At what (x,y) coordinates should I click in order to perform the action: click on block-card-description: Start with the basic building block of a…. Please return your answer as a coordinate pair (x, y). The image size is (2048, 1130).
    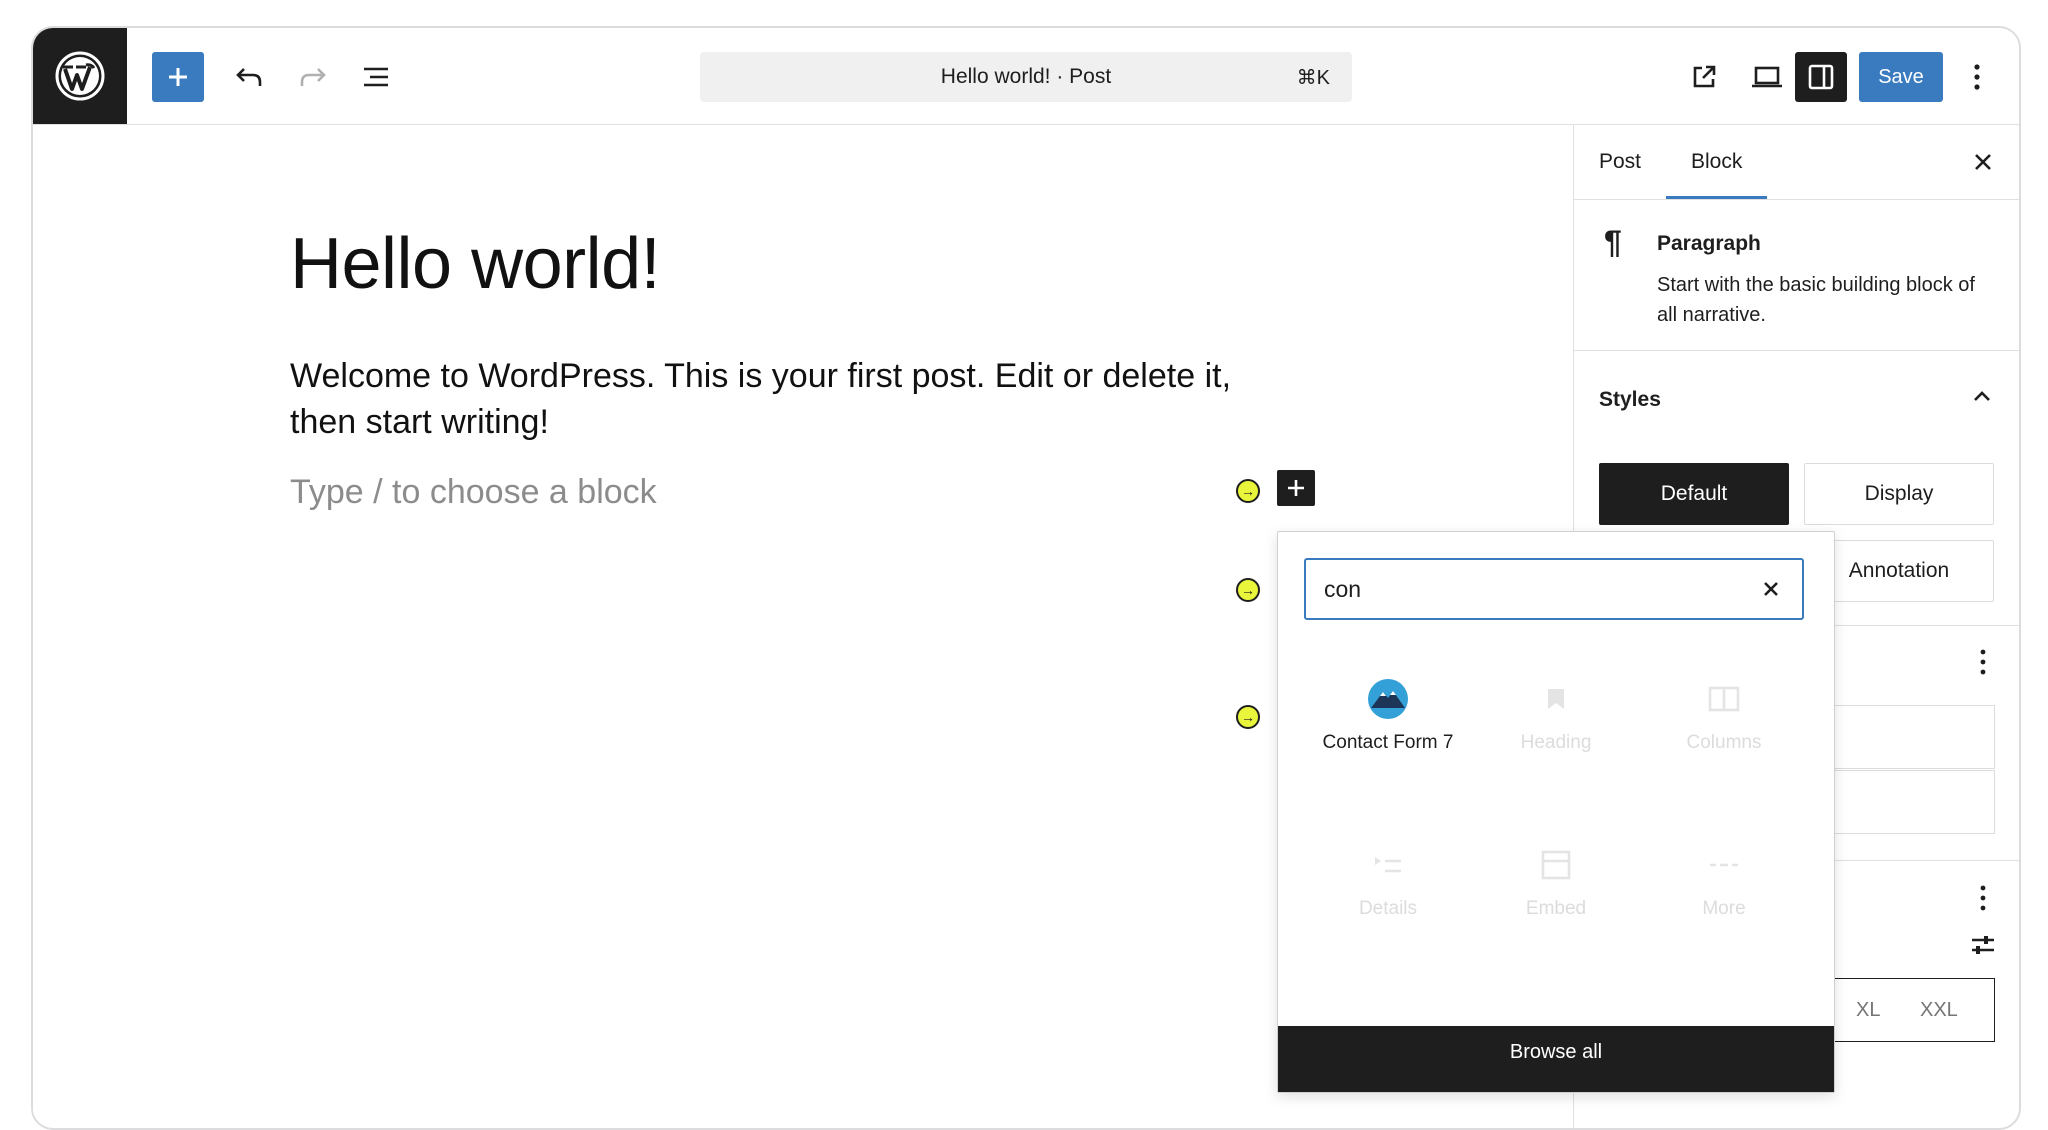
    Looking at the image, I should click on (1816, 300).